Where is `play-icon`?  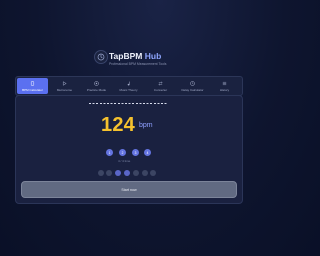 play-icon is located at coordinates (64, 83).